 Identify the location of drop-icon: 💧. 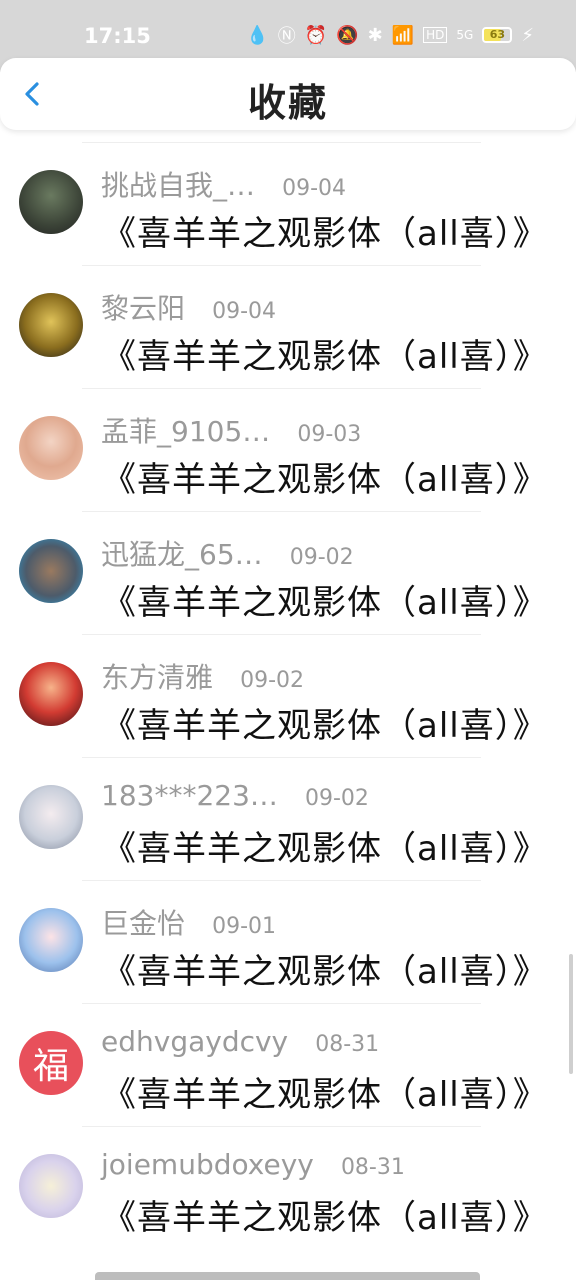
(257, 35).